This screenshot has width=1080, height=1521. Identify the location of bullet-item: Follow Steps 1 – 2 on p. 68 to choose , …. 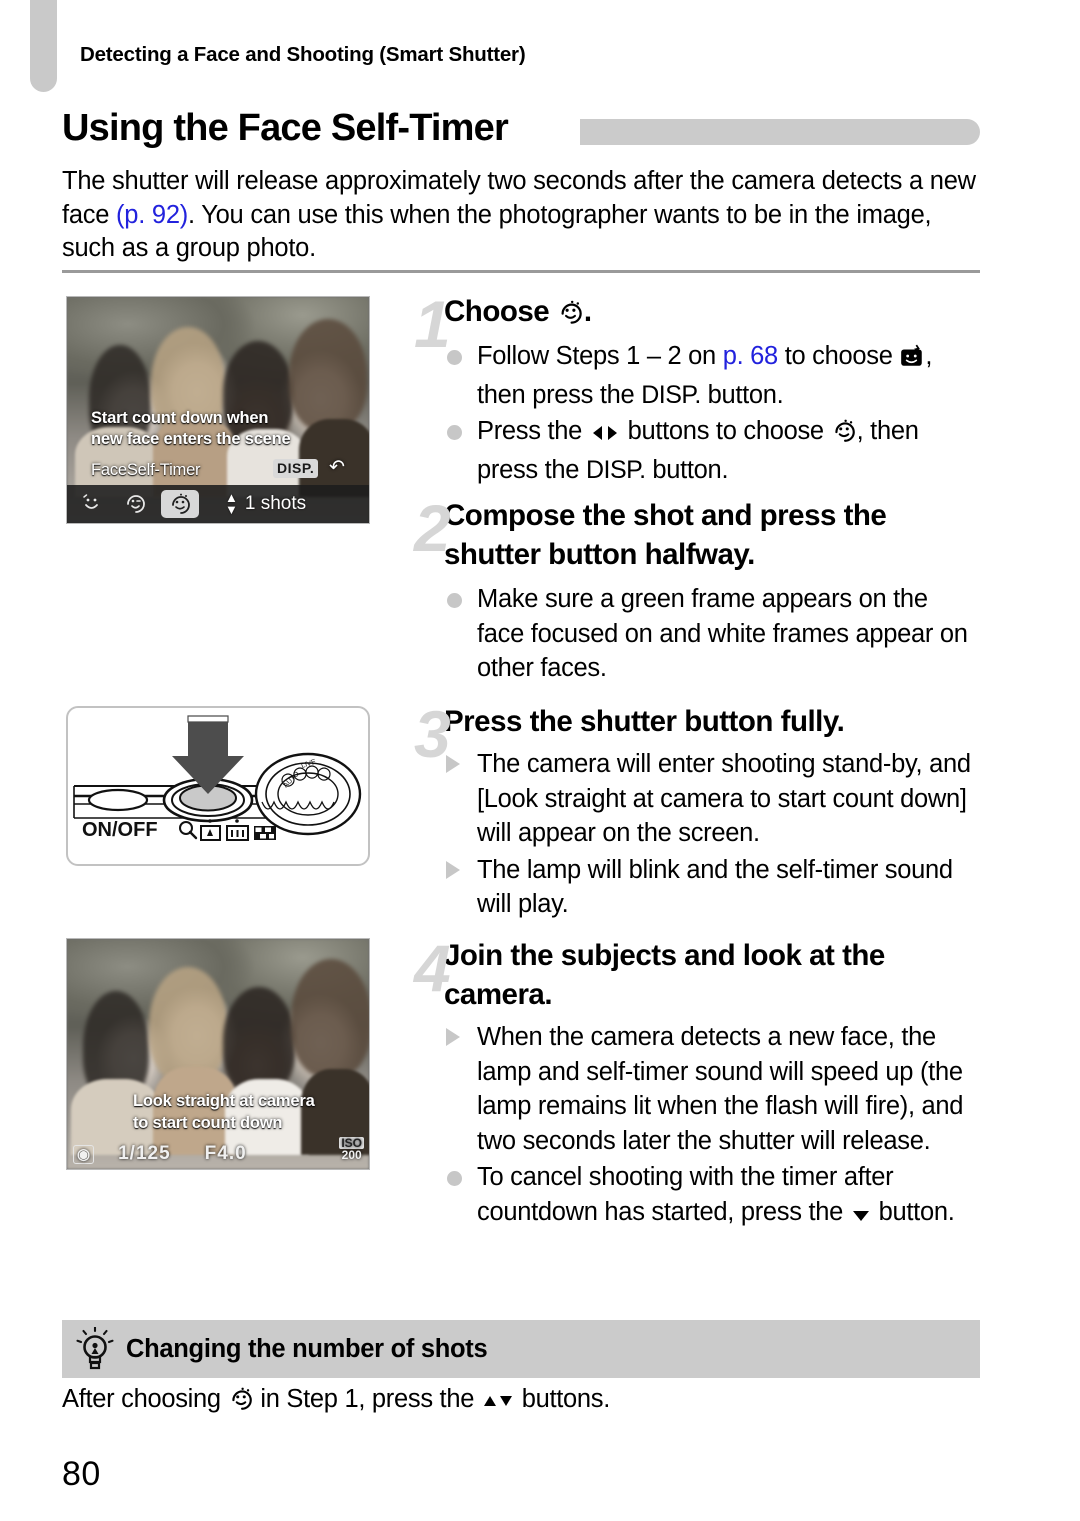
(712, 375).